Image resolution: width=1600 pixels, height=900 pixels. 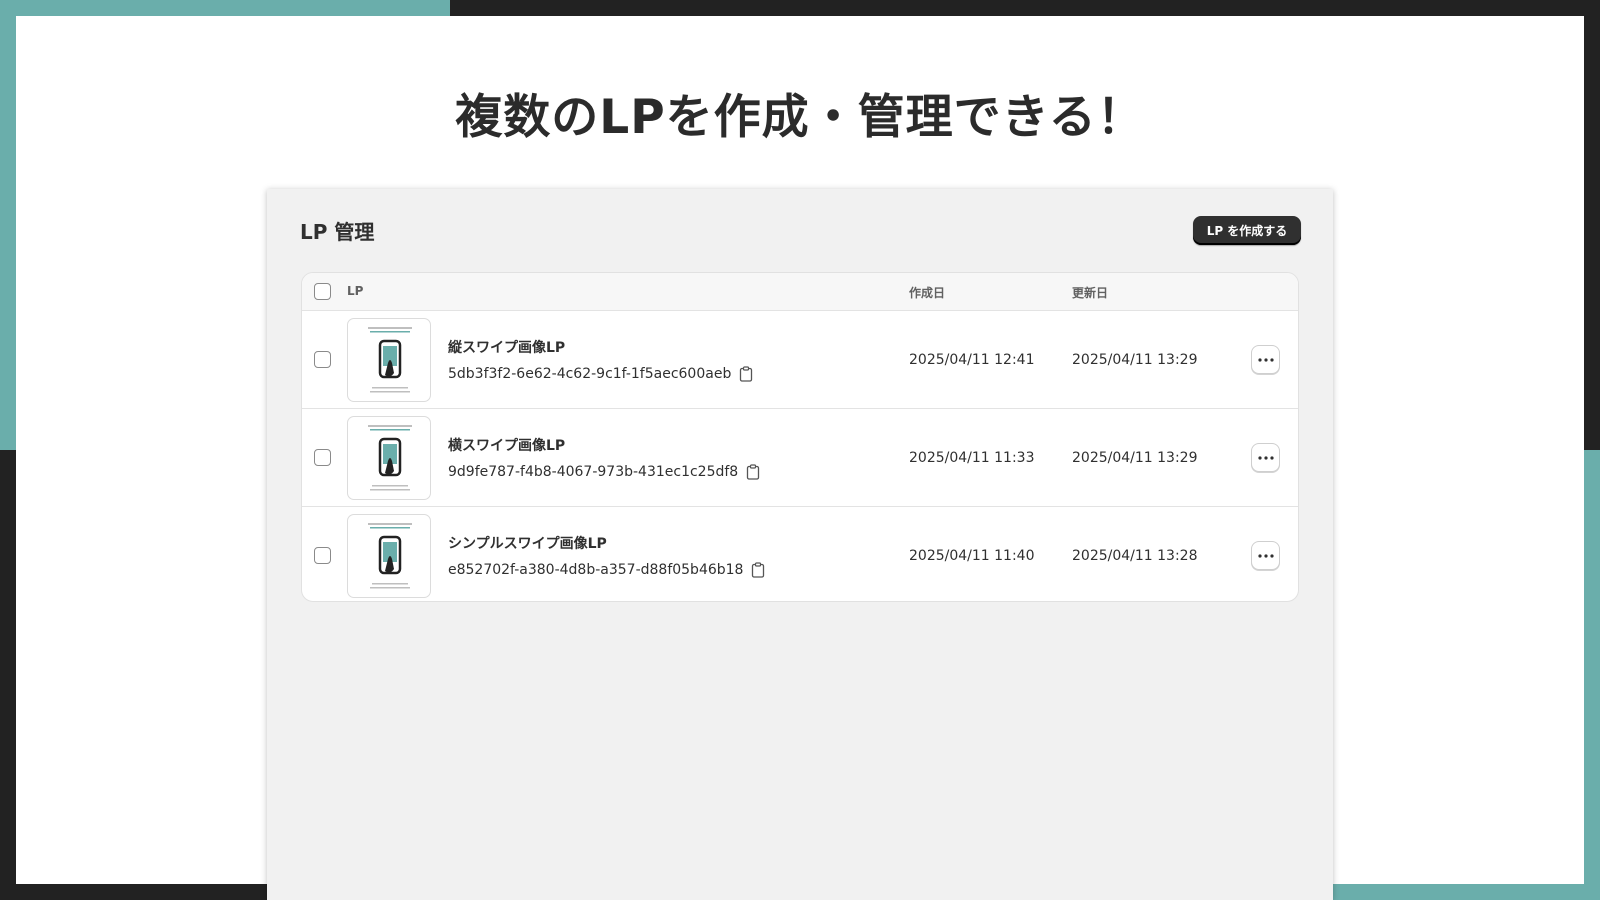 I want to click on lp-name: シンプルスワイプ画像LP, so click(x=527, y=543).